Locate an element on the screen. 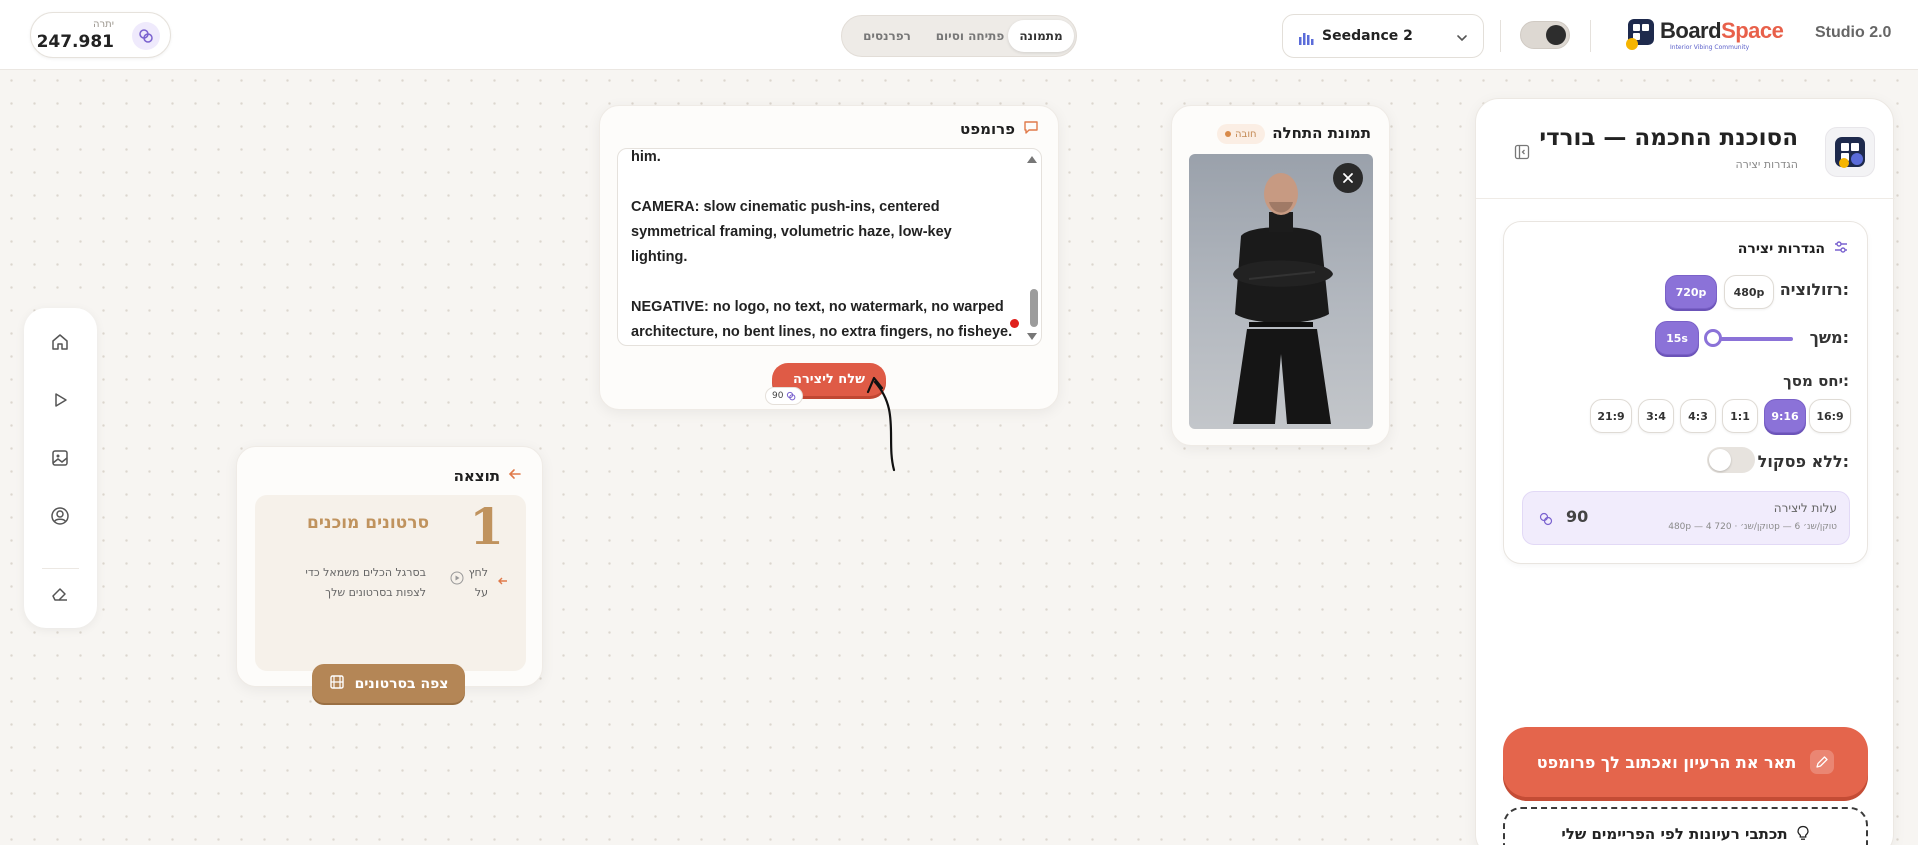 Image resolution: width=1918 pixels, height=845 pixels. duration-slider-knob is located at coordinates (1713, 338).